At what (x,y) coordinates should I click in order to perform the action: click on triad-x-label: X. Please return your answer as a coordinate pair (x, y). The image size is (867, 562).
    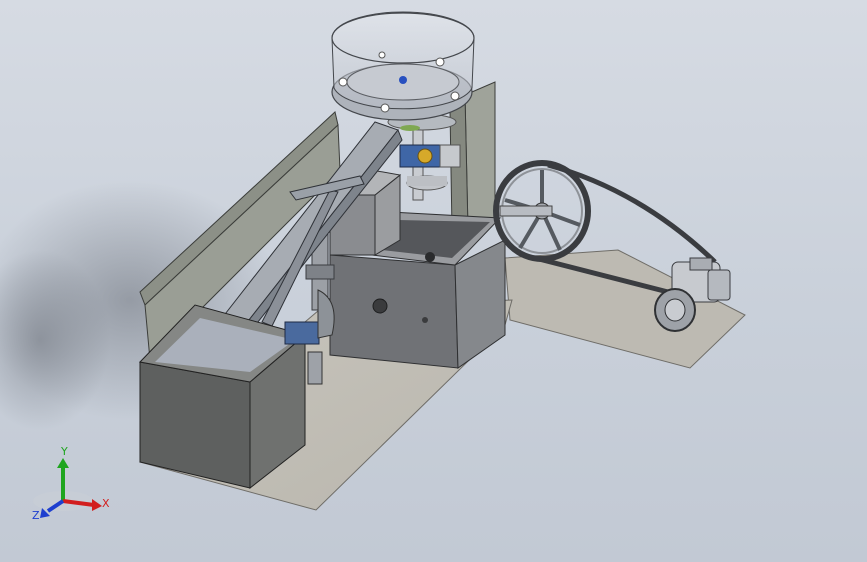
    Looking at the image, I should click on (106, 503).